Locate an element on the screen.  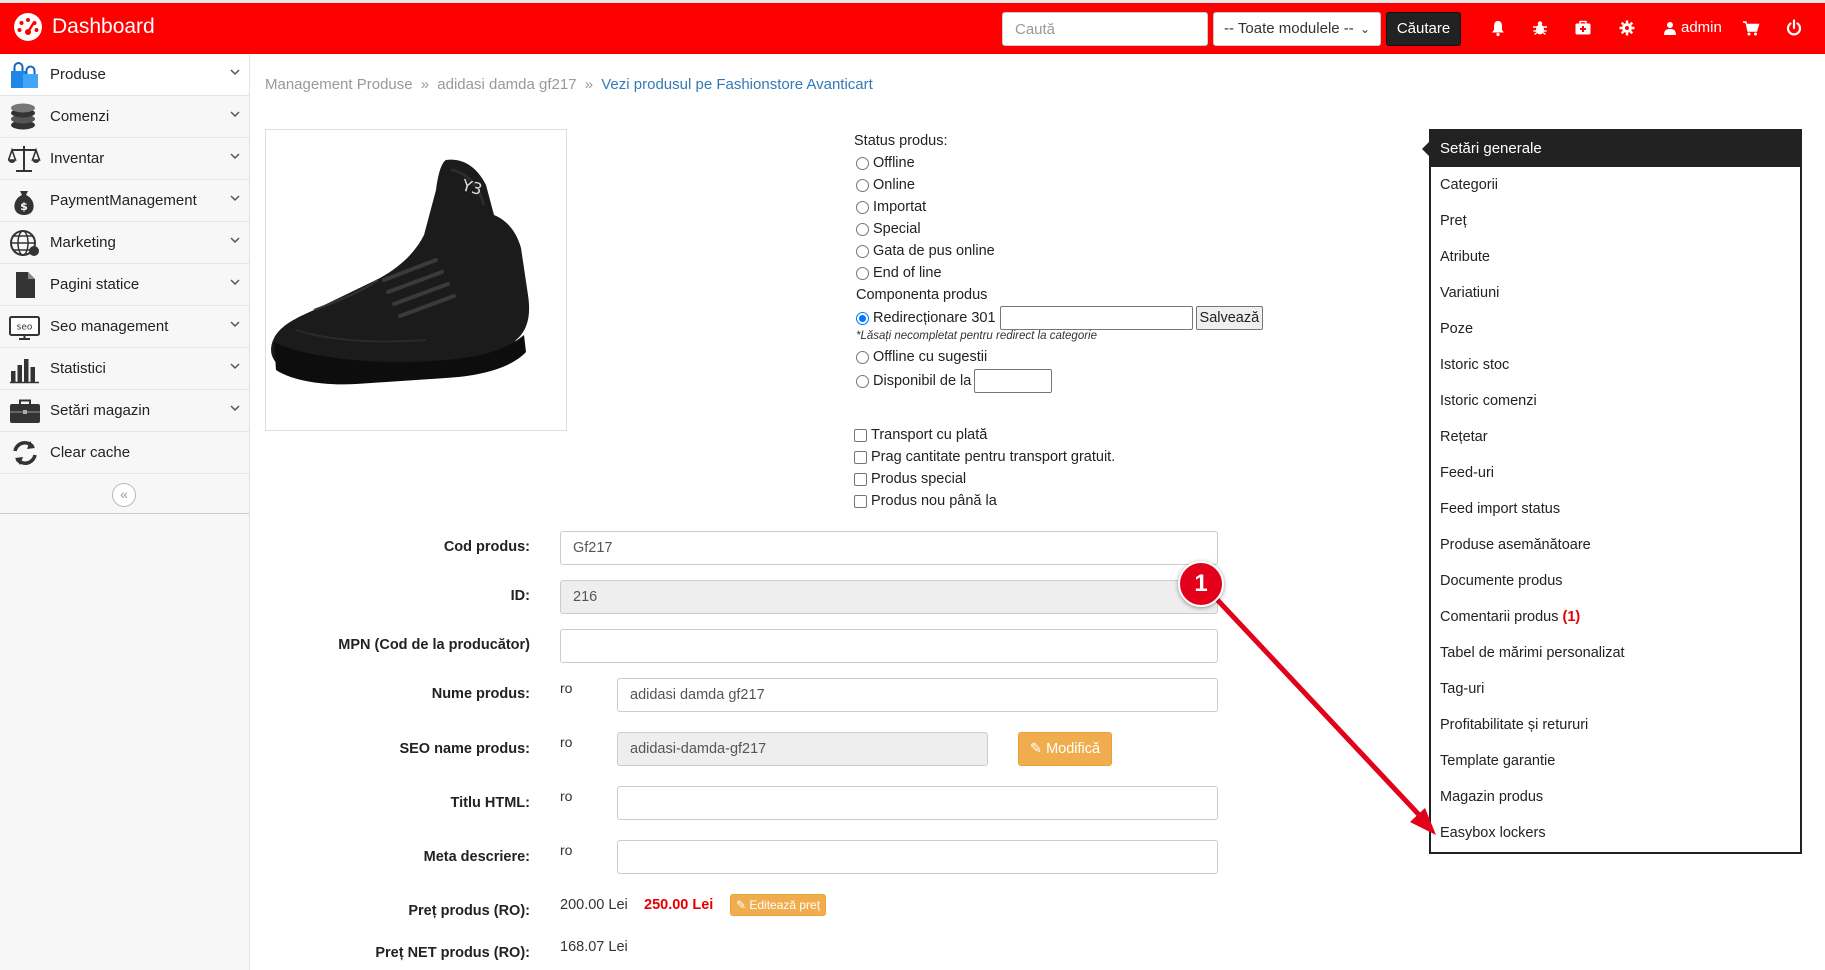
money-bag-icon: $ is located at coordinates (24, 202).